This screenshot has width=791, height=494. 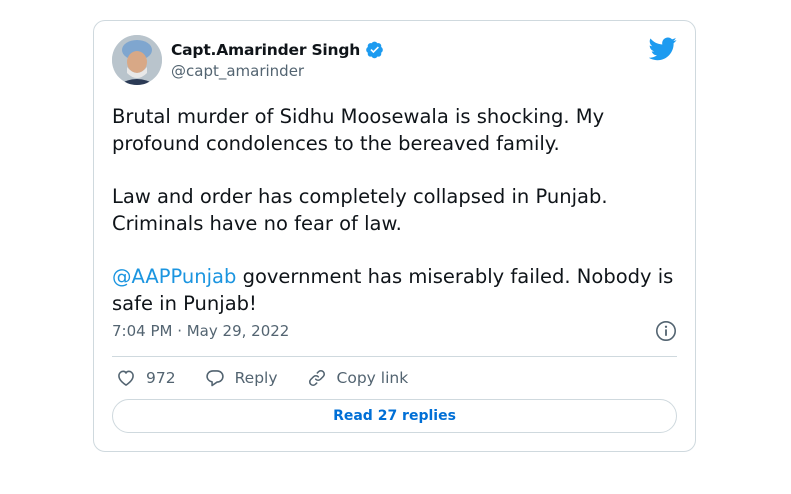 What do you see at coordinates (372, 378) in the screenshot?
I see `copy-link-label: Copy link` at bounding box center [372, 378].